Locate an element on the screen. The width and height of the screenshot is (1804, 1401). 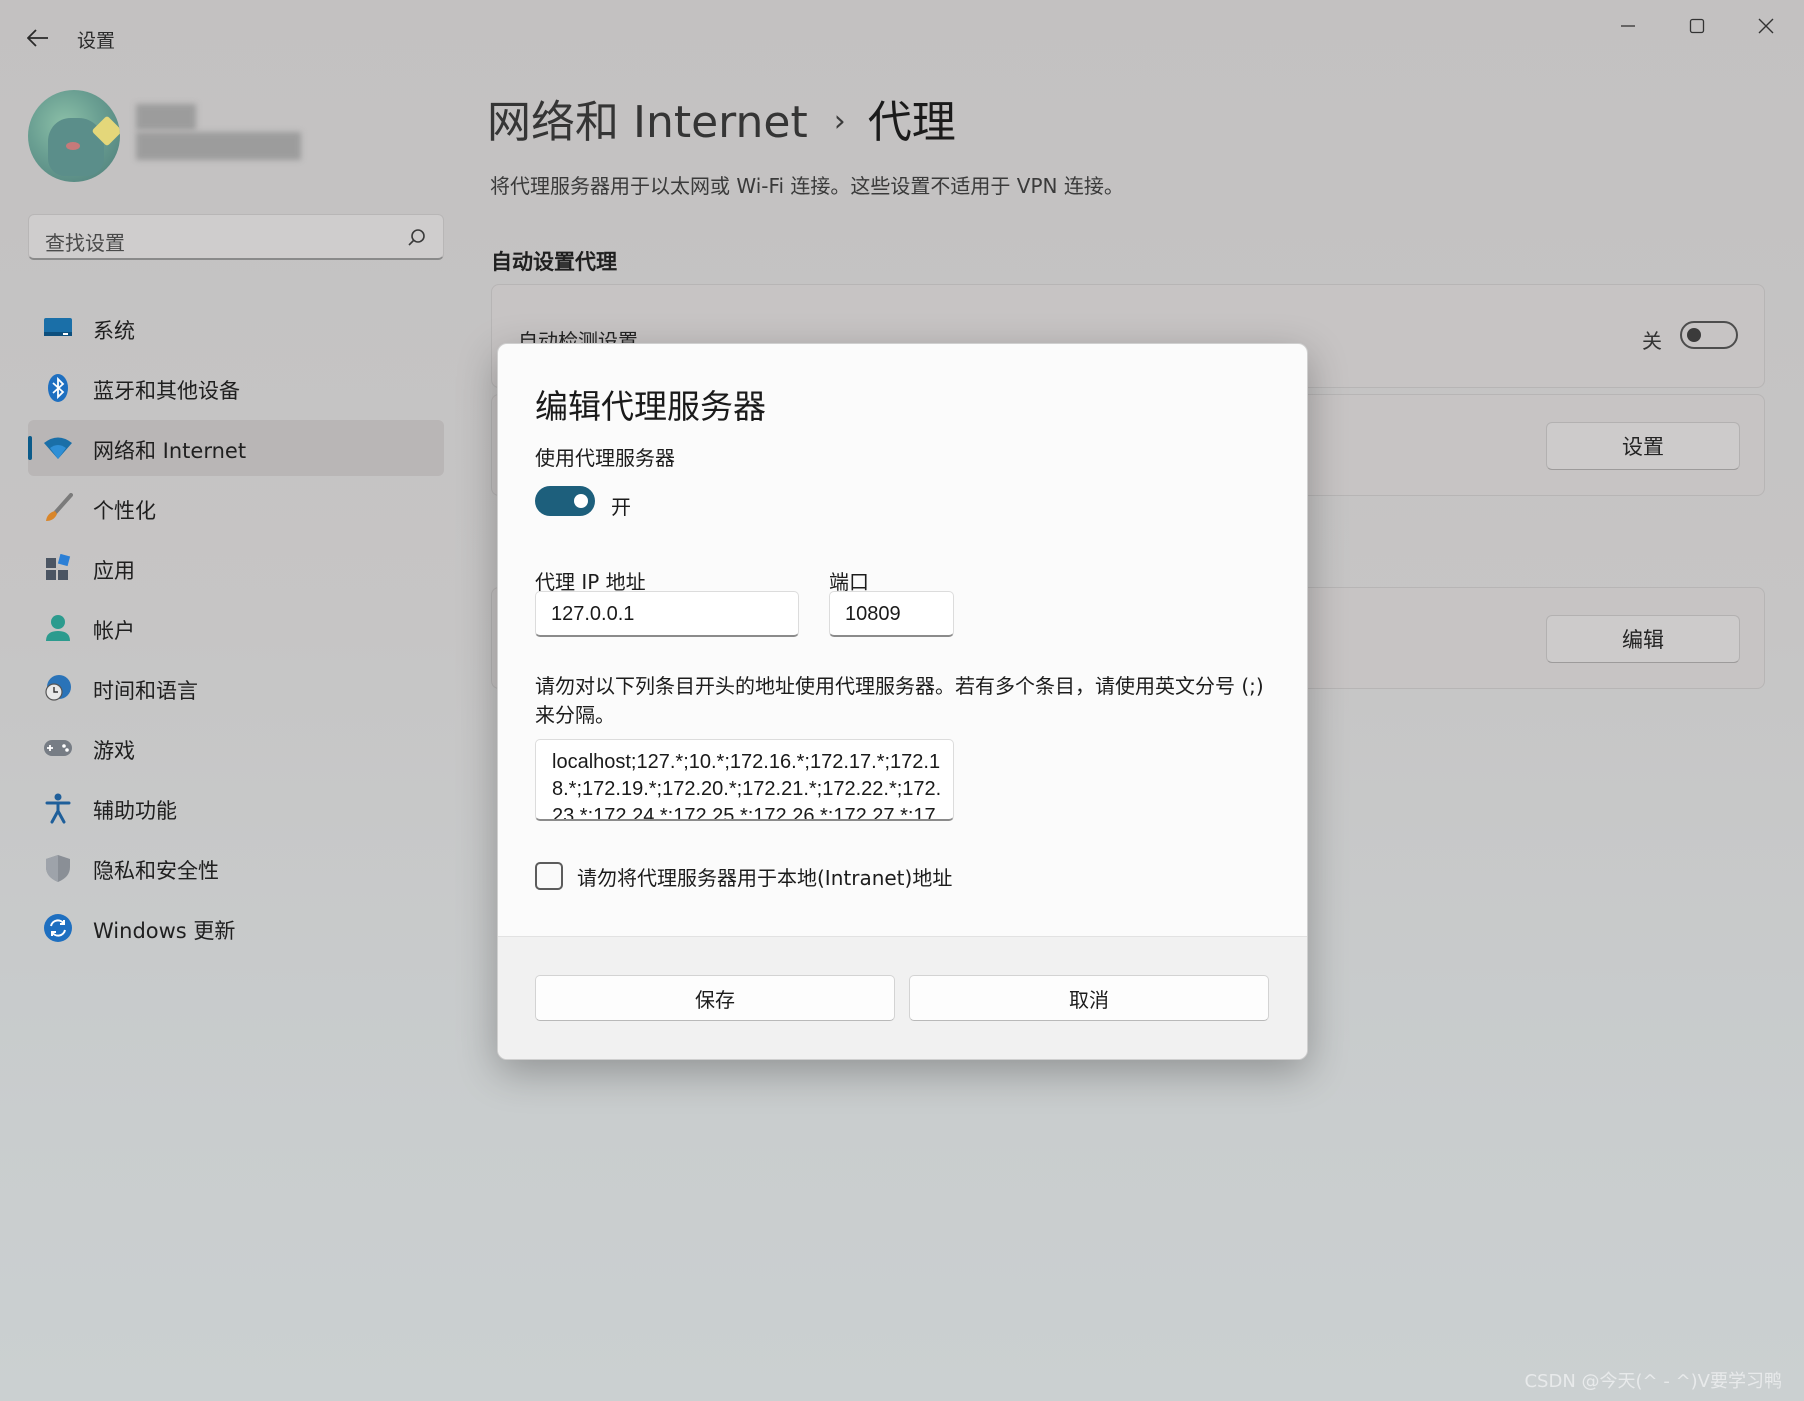
minimize-button is located at coordinates (1628, 26).